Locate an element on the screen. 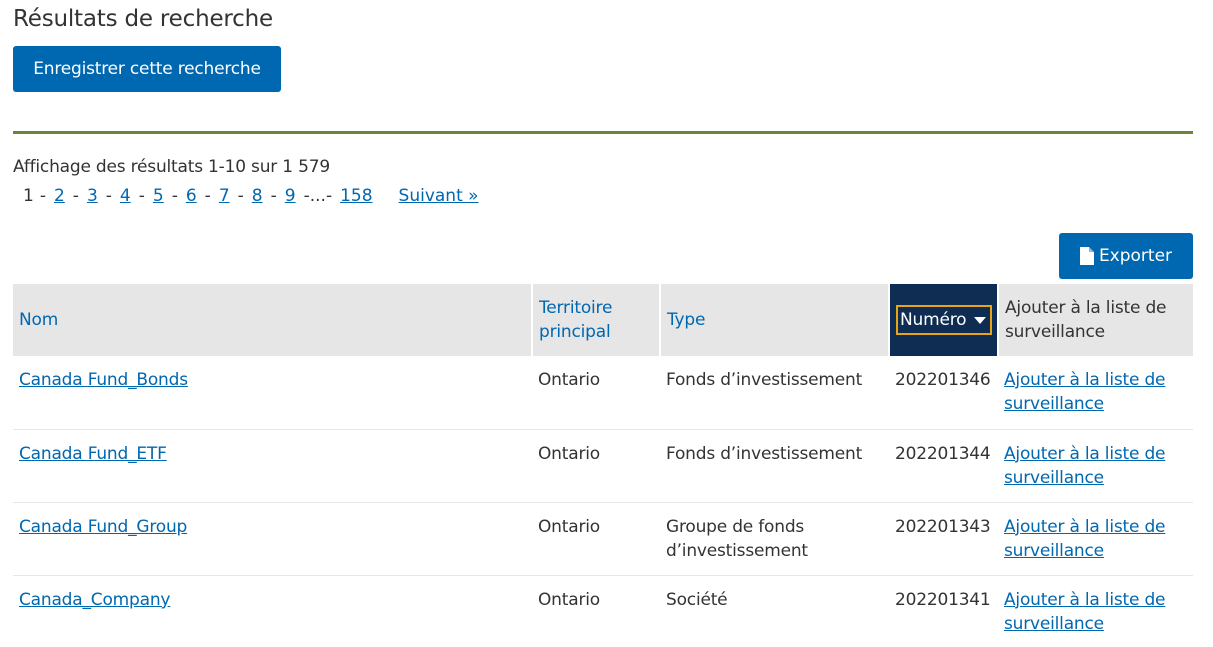  pagination-page-9: 9 is located at coordinates (290, 196).